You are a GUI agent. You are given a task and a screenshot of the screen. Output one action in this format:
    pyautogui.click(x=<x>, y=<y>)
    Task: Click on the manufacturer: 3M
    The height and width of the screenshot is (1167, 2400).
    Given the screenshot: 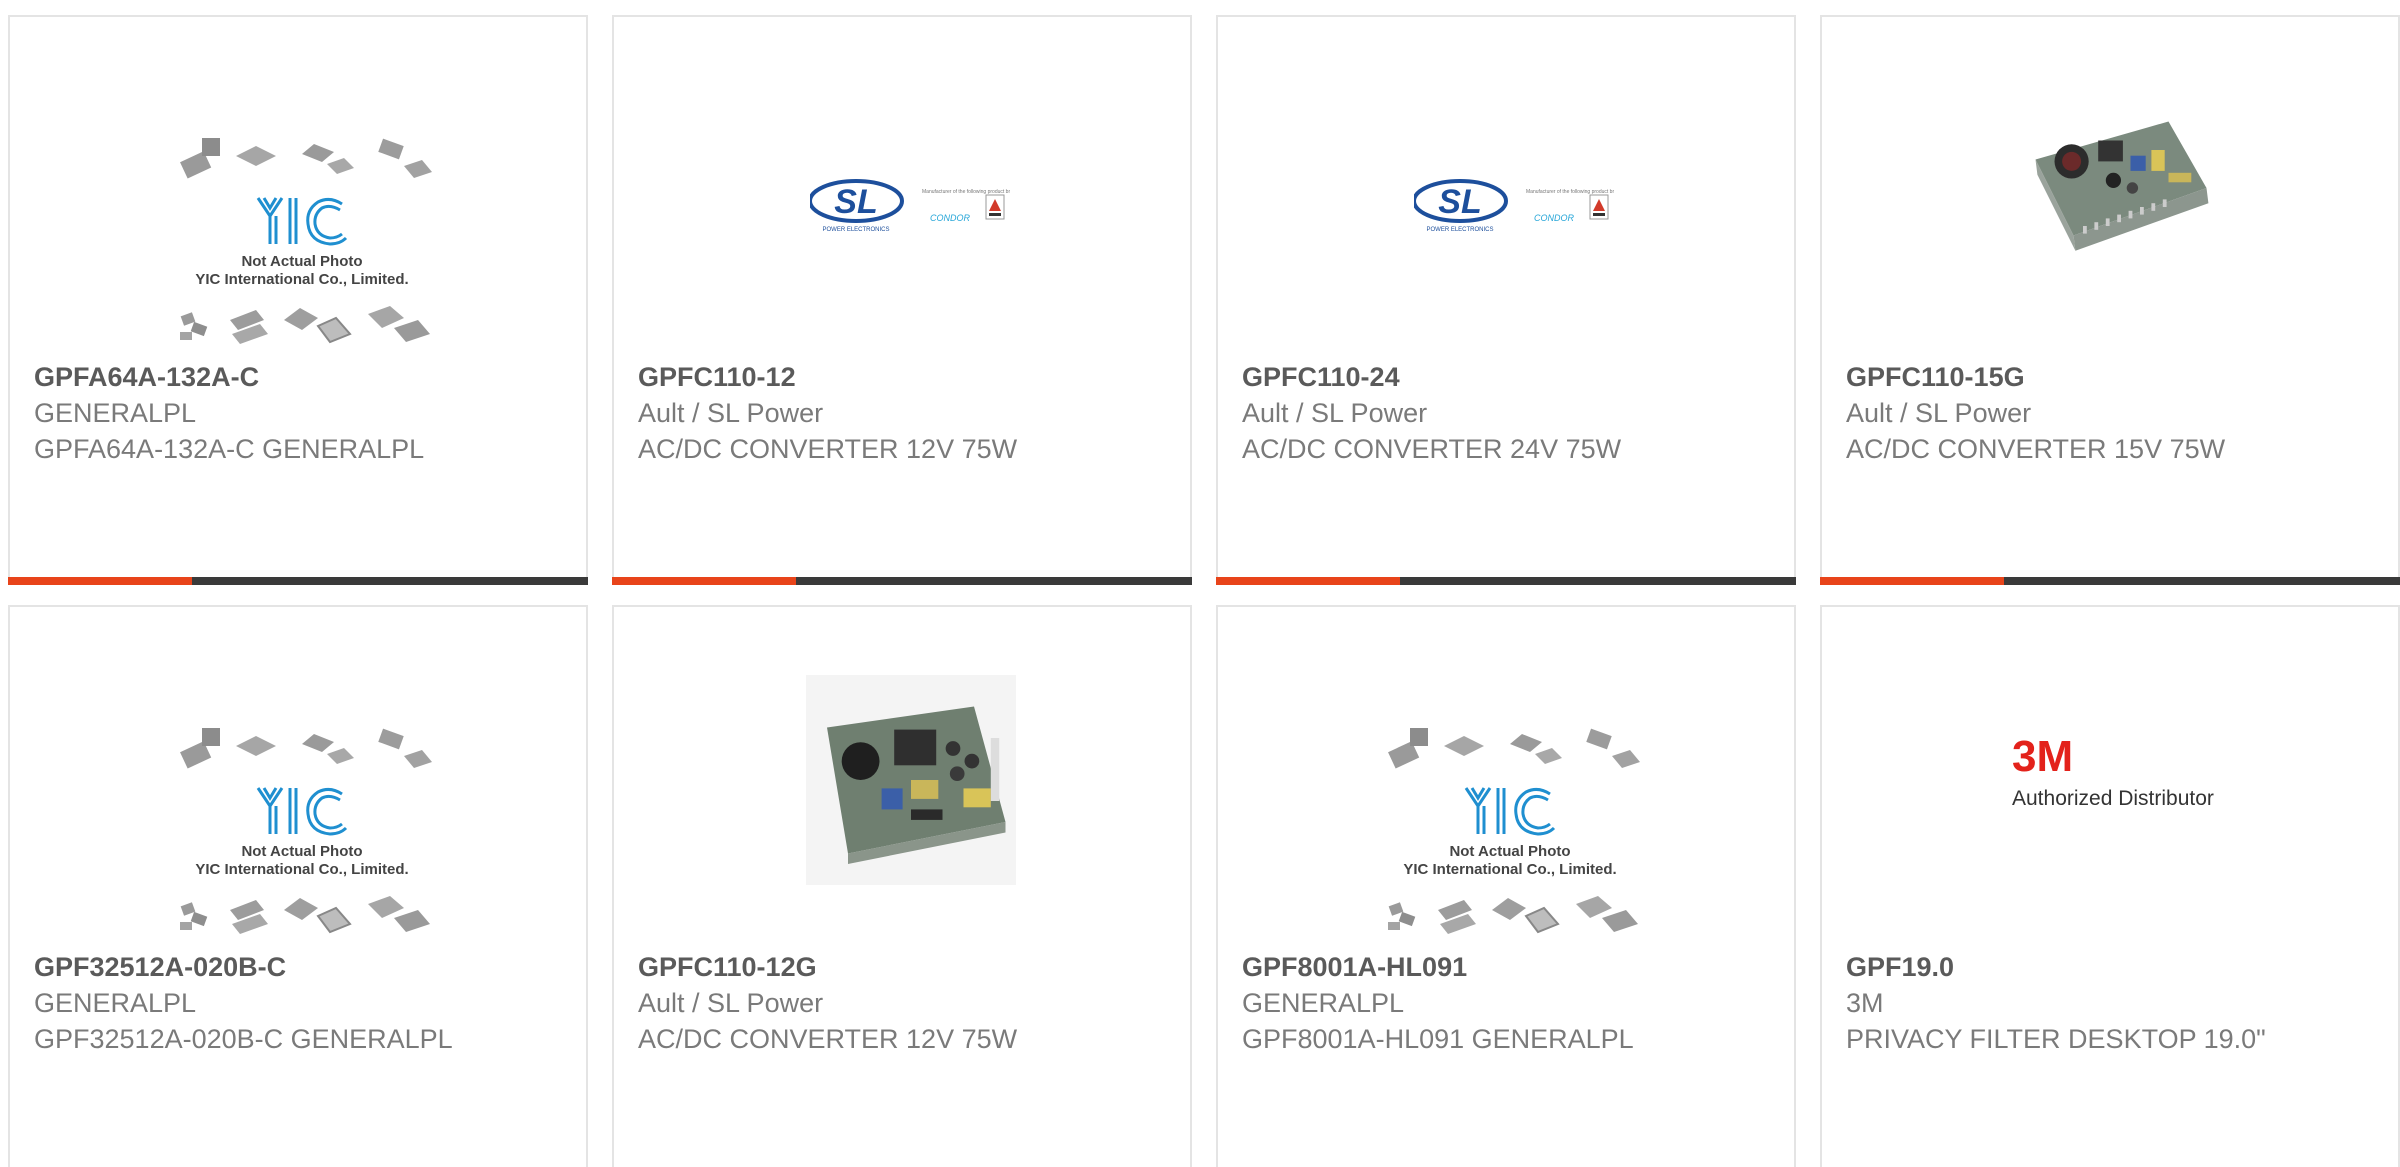 What is the action you would take?
    pyautogui.click(x=1865, y=1003)
    